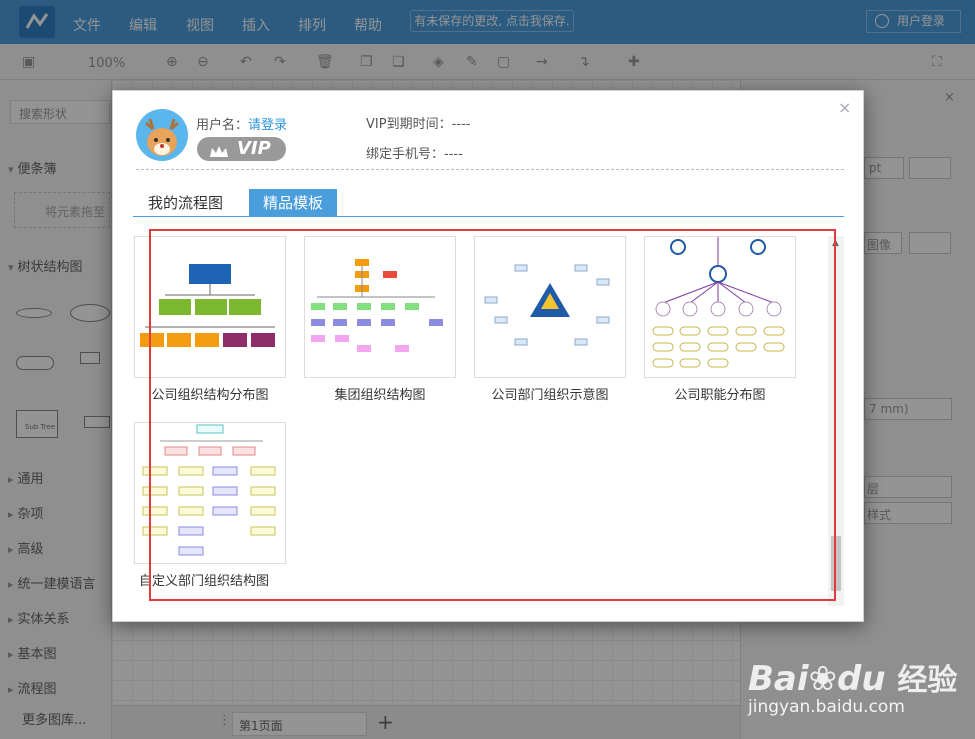 This screenshot has height=739, width=975. Describe the element at coordinates (836, 421) in the screenshot. I see `gallery-scrollbar: ▲` at that location.